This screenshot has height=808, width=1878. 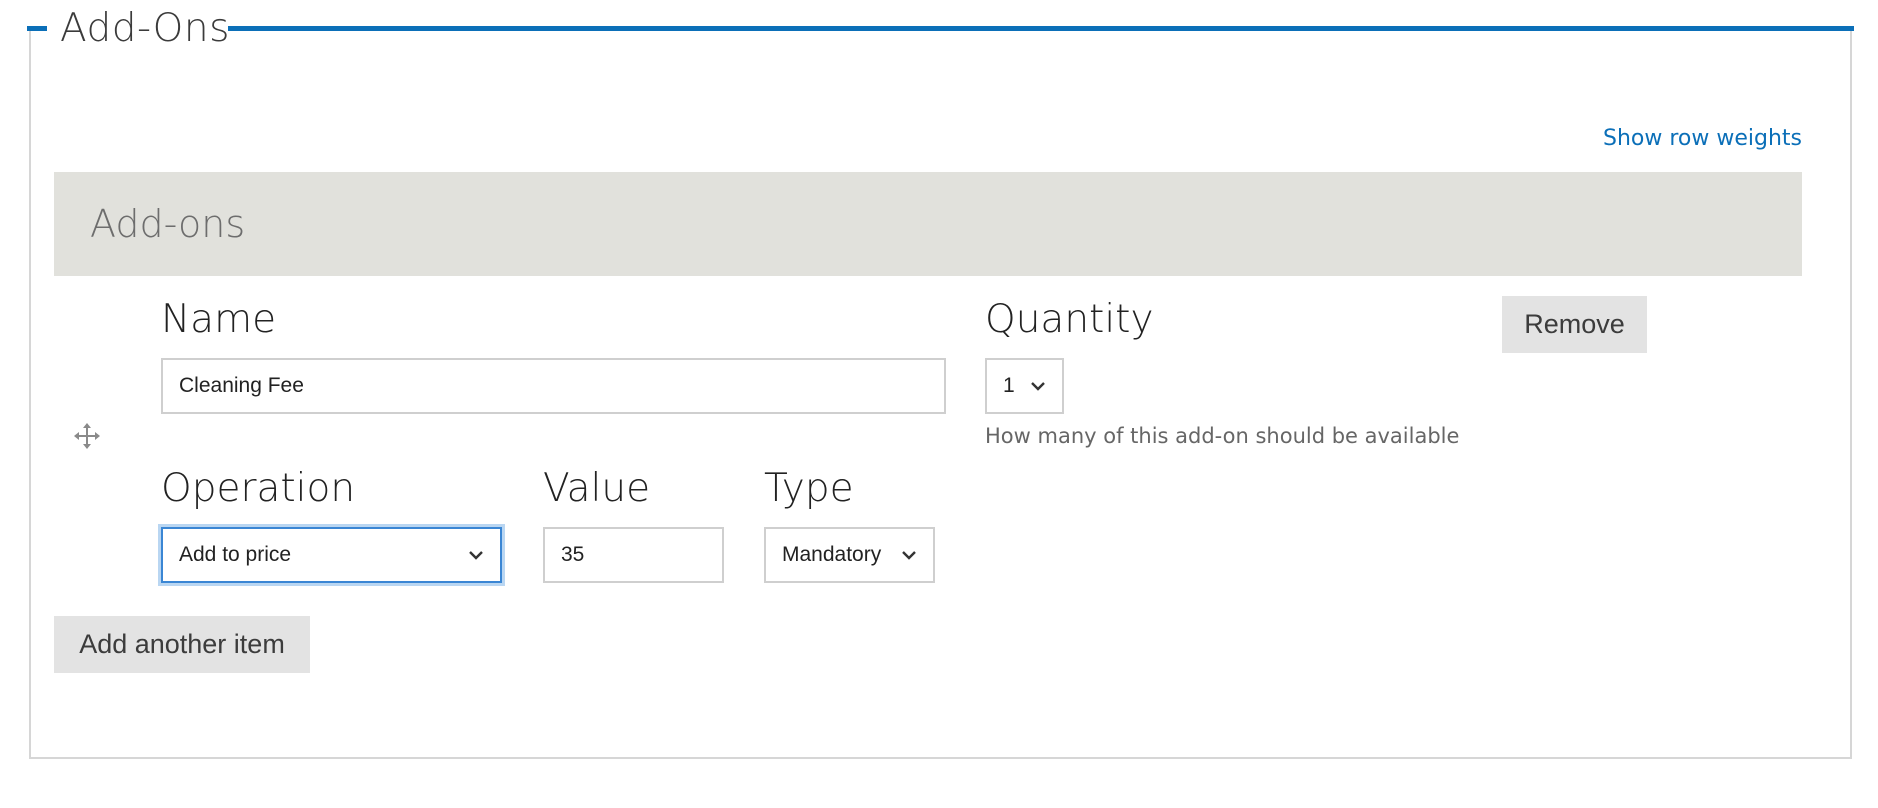 I want to click on table-header: Add-ons, so click(x=928, y=224).